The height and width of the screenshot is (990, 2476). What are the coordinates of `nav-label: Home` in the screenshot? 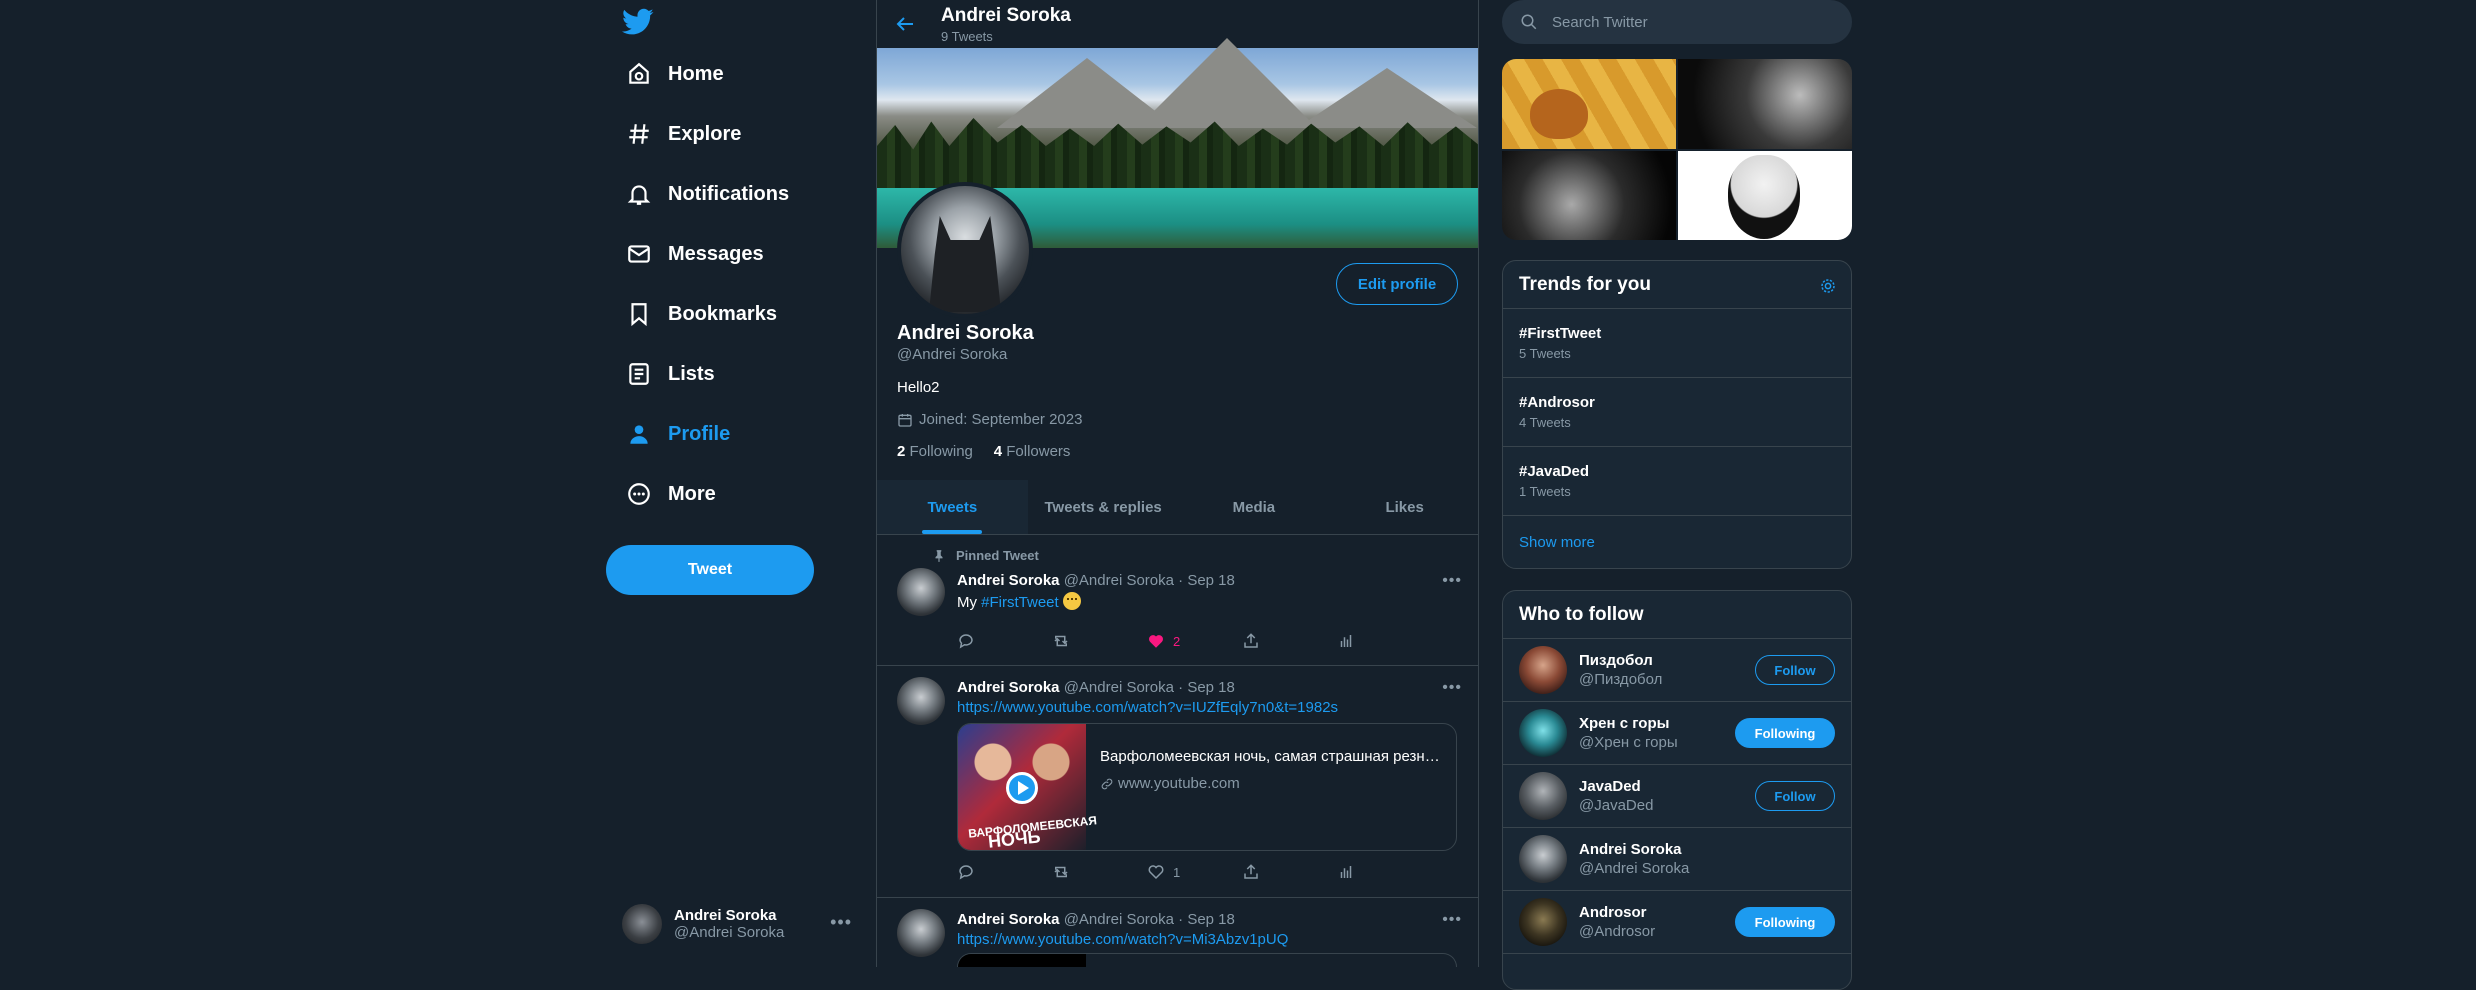 It's located at (696, 73).